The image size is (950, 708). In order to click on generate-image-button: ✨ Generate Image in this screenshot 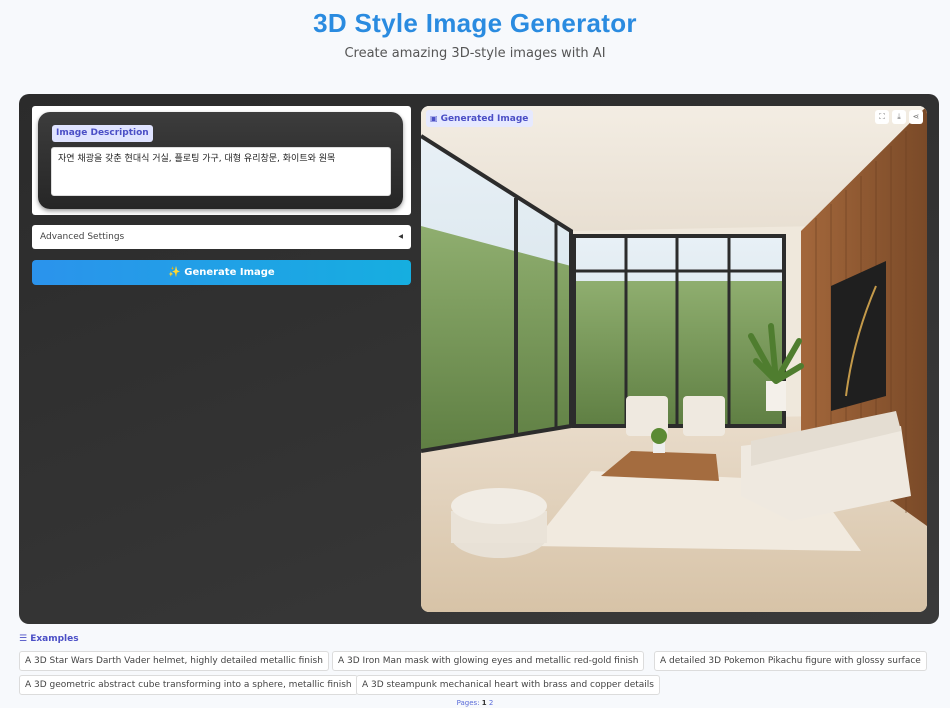, I will do `click(221, 272)`.